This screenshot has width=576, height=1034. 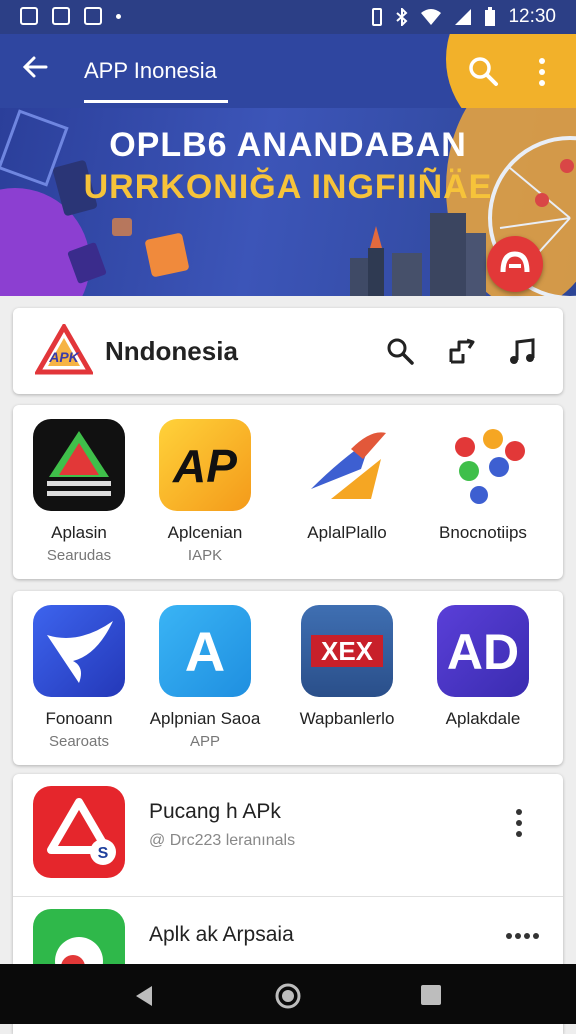 I want to click on battery-icon, so click(x=490, y=16).